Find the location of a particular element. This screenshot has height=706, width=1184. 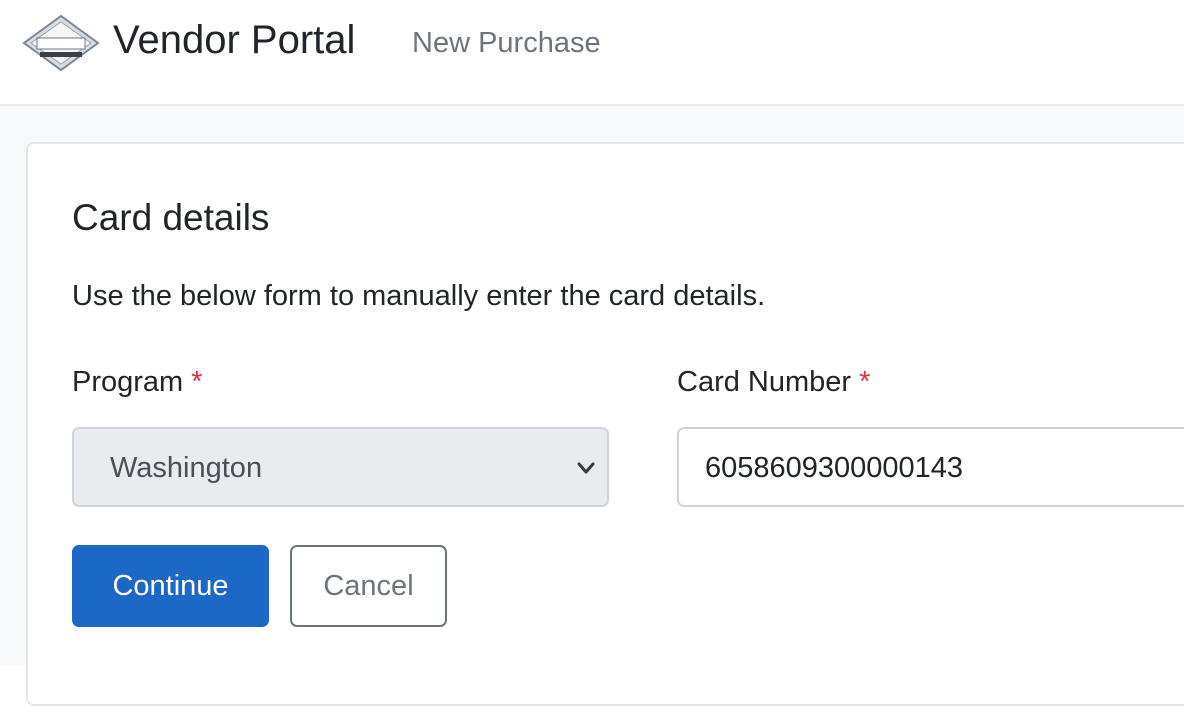

program-label: Program * is located at coordinates (137, 382).